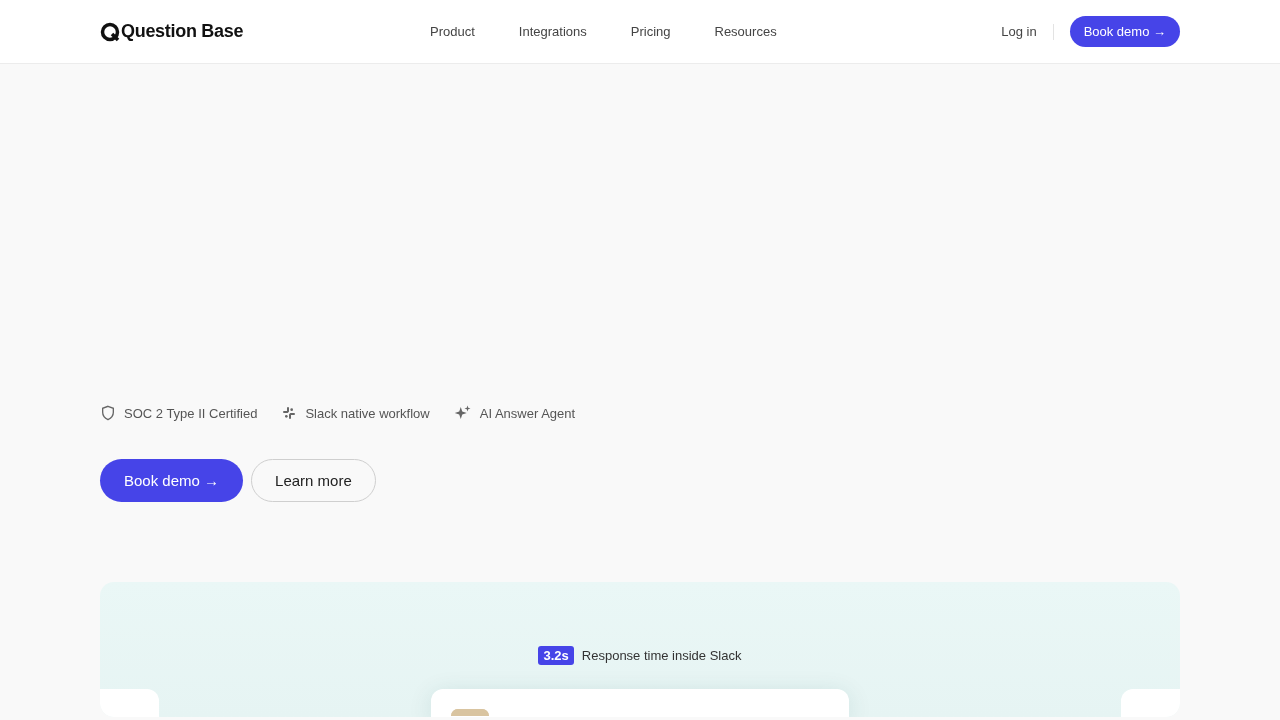 The image size is (1280, 720). Describe the element at coordinates (745, 31) in the screenshot. I see `nav-link: Resources` at that location.